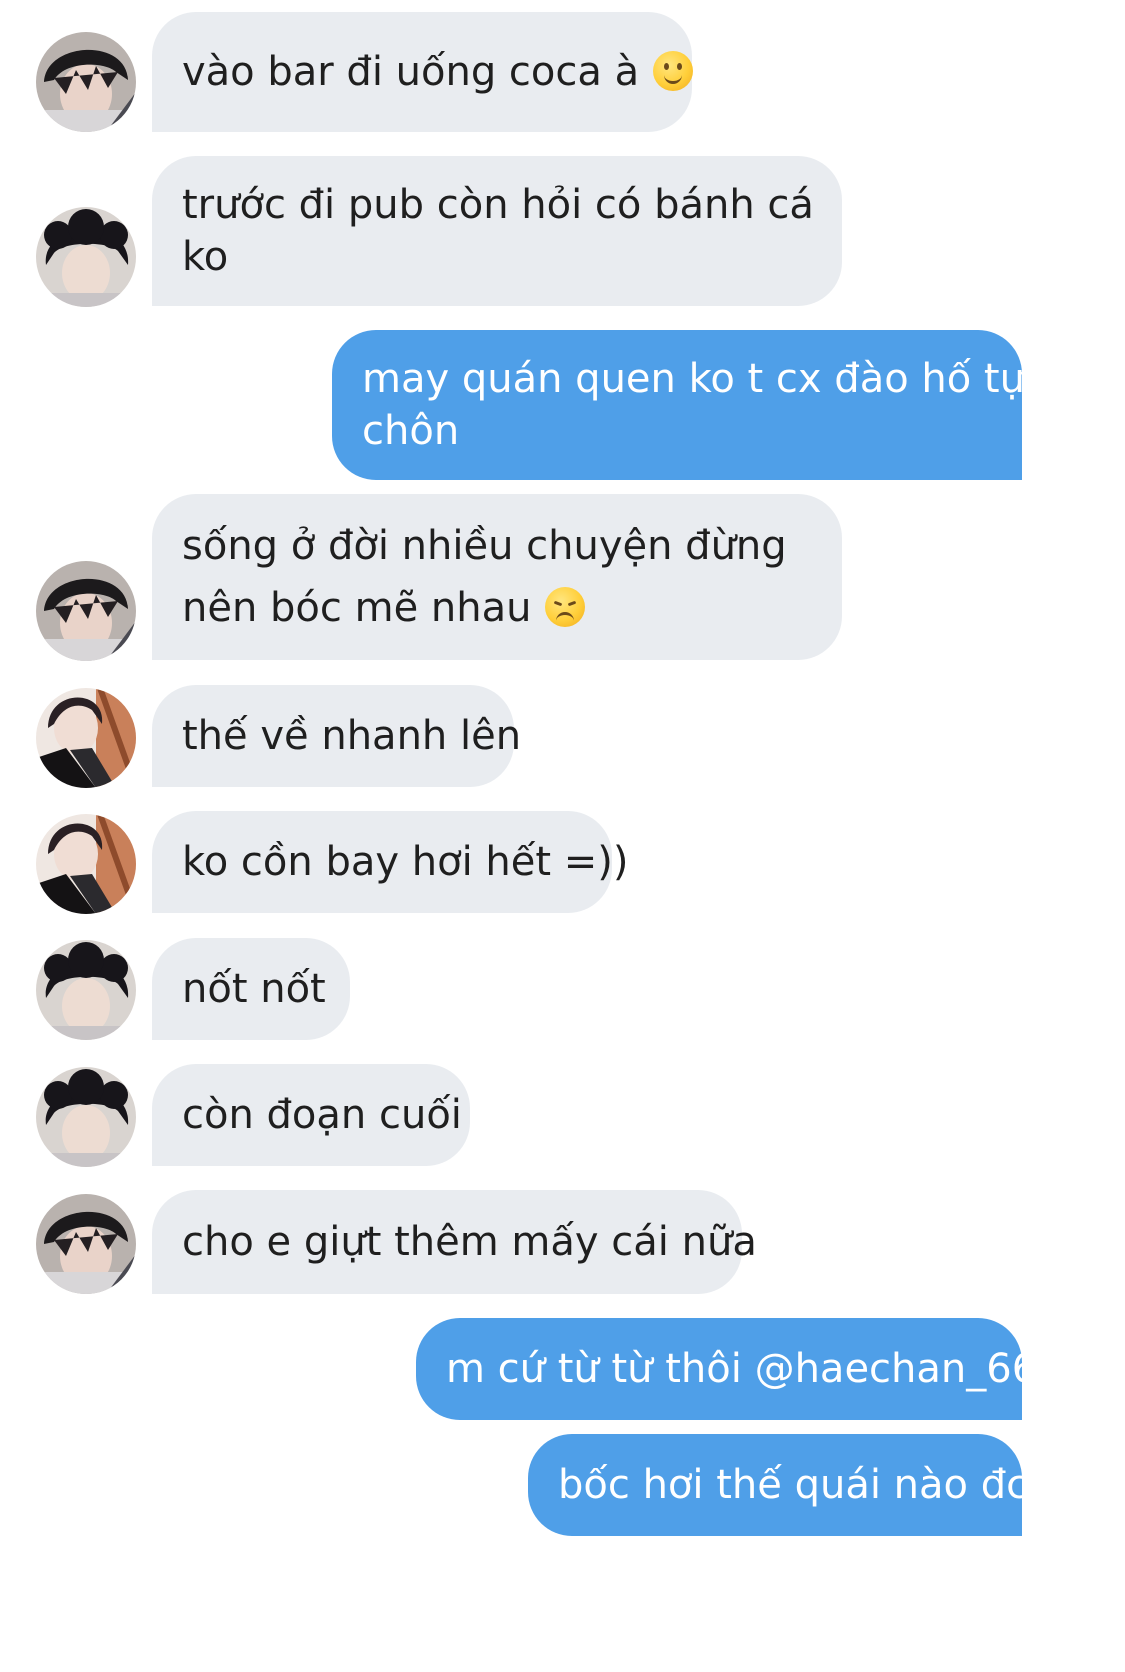 The height and width of the screenshot is (1672, 1125). Describe the element at coordinates (565, 607) in the screenshot. I see `disappointed-face-icon` at that location.